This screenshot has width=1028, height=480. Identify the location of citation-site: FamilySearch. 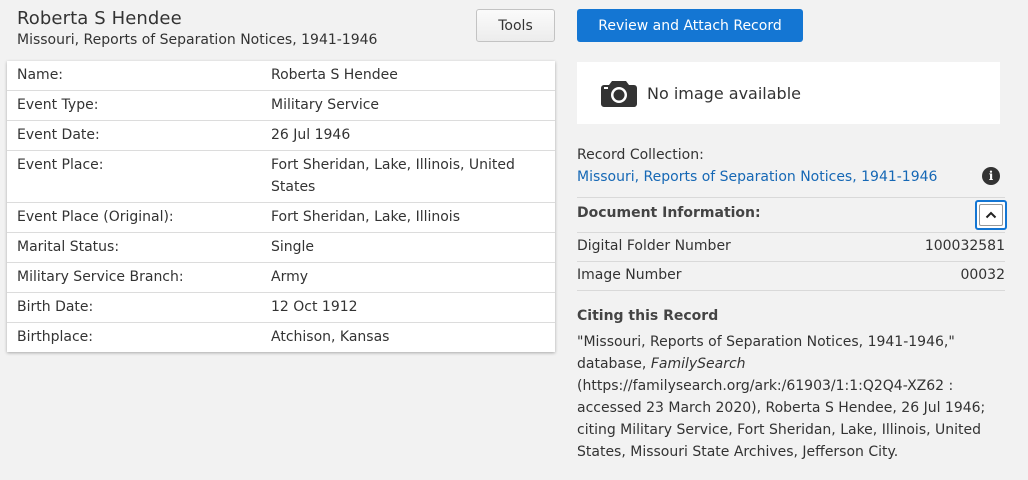
(698, 364).